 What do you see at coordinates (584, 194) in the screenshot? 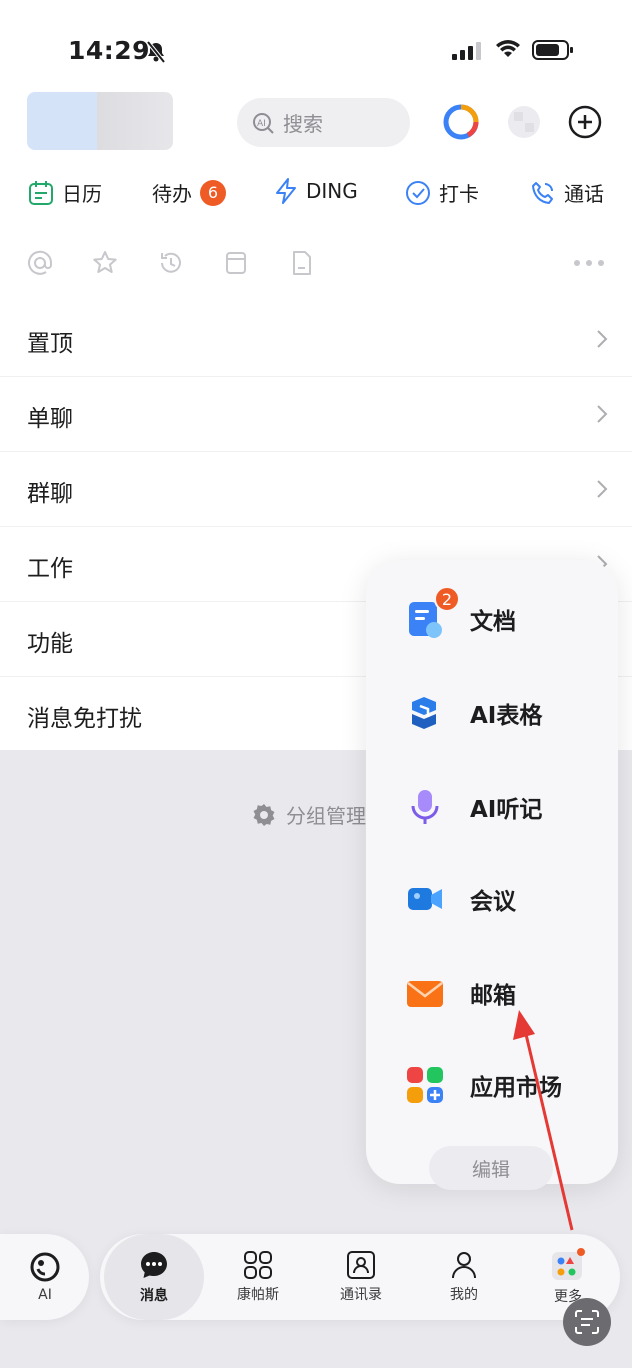
I see `shortcut-label: 通话` at bounding box center [584, 194].